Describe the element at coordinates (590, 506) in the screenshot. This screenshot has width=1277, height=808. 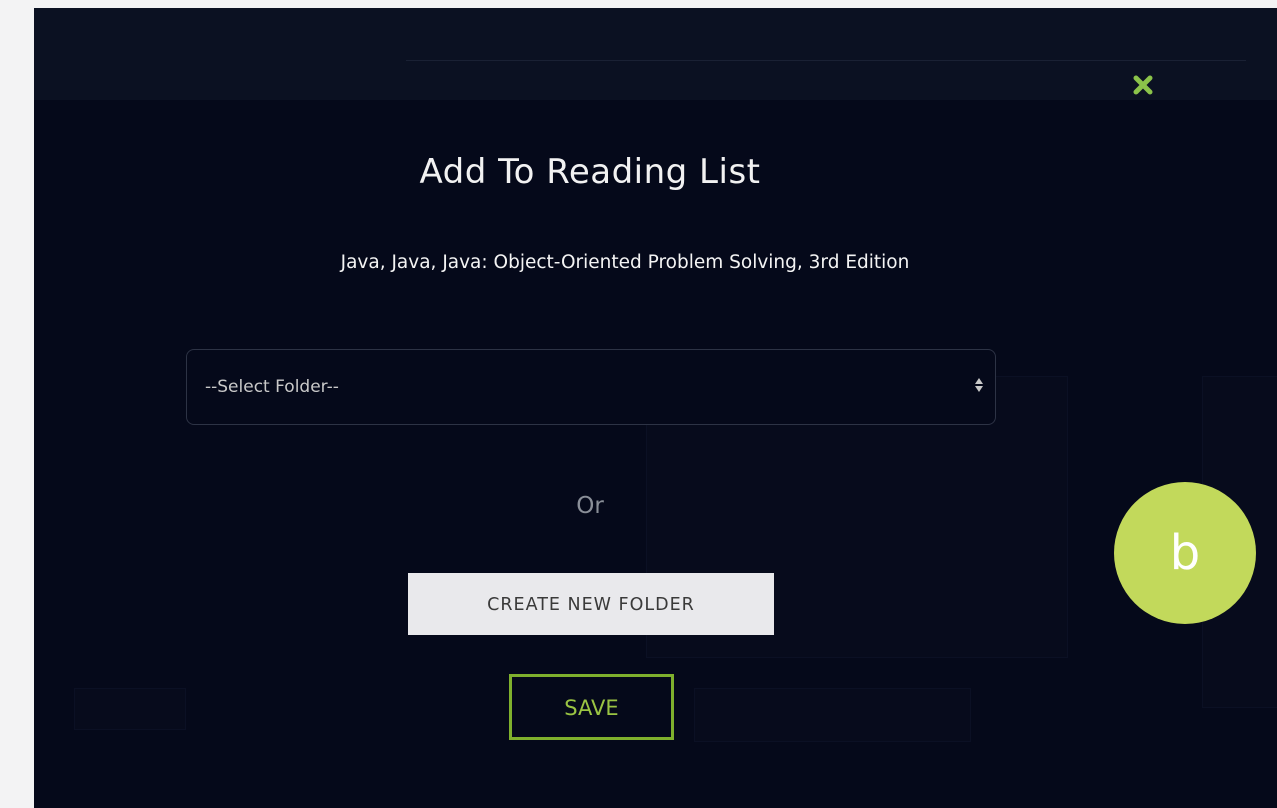
I see `or-separator: Or` at that location.